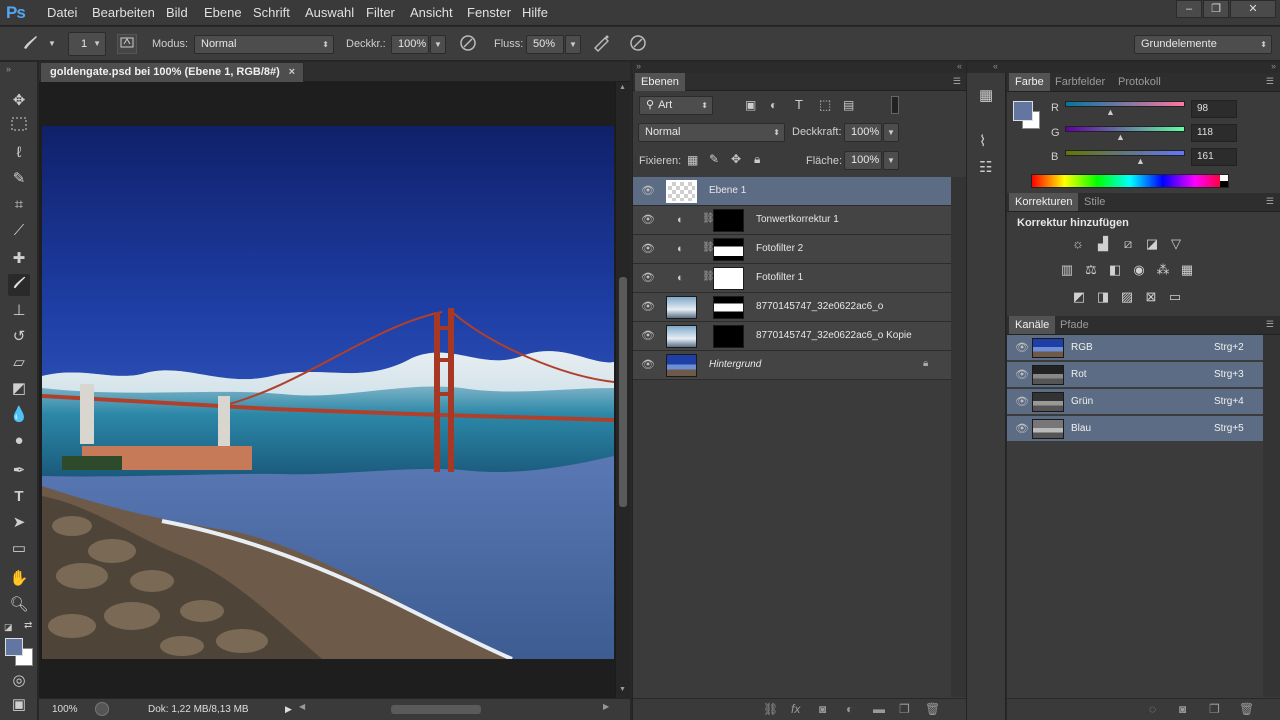 Image resolution: width=1280 pixels, height=720 pixels. Describe the element at coordinates (489, 12) in the screenshot. I see `menu-fenster: Fenster` at that location.